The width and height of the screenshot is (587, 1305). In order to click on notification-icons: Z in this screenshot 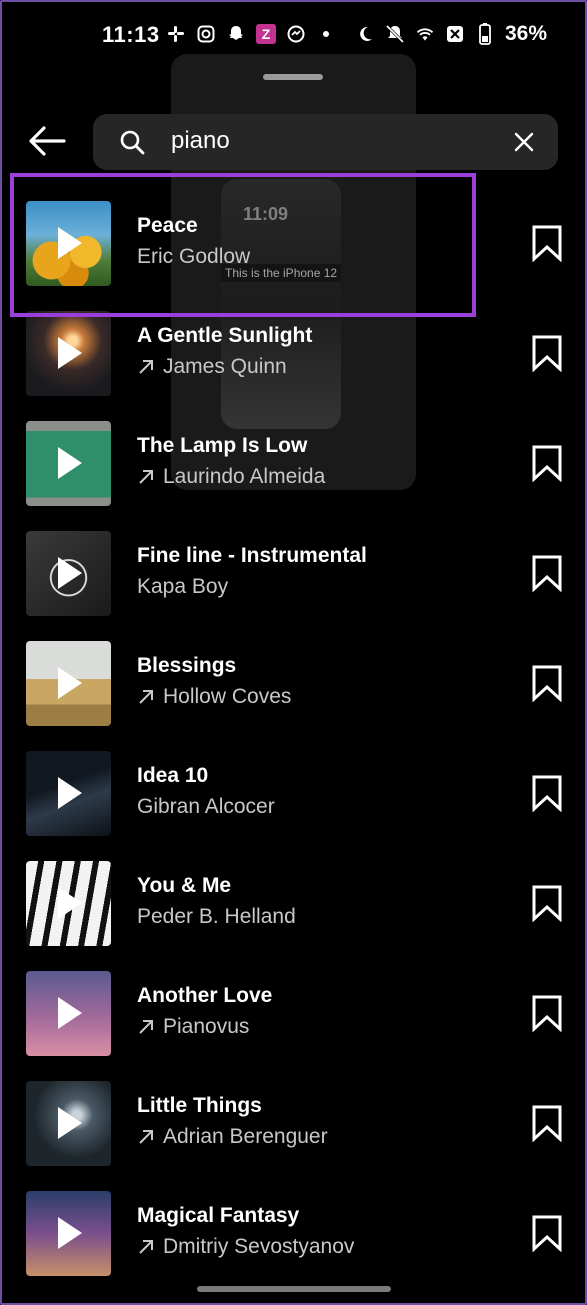, I will do `click(251, 34)`.